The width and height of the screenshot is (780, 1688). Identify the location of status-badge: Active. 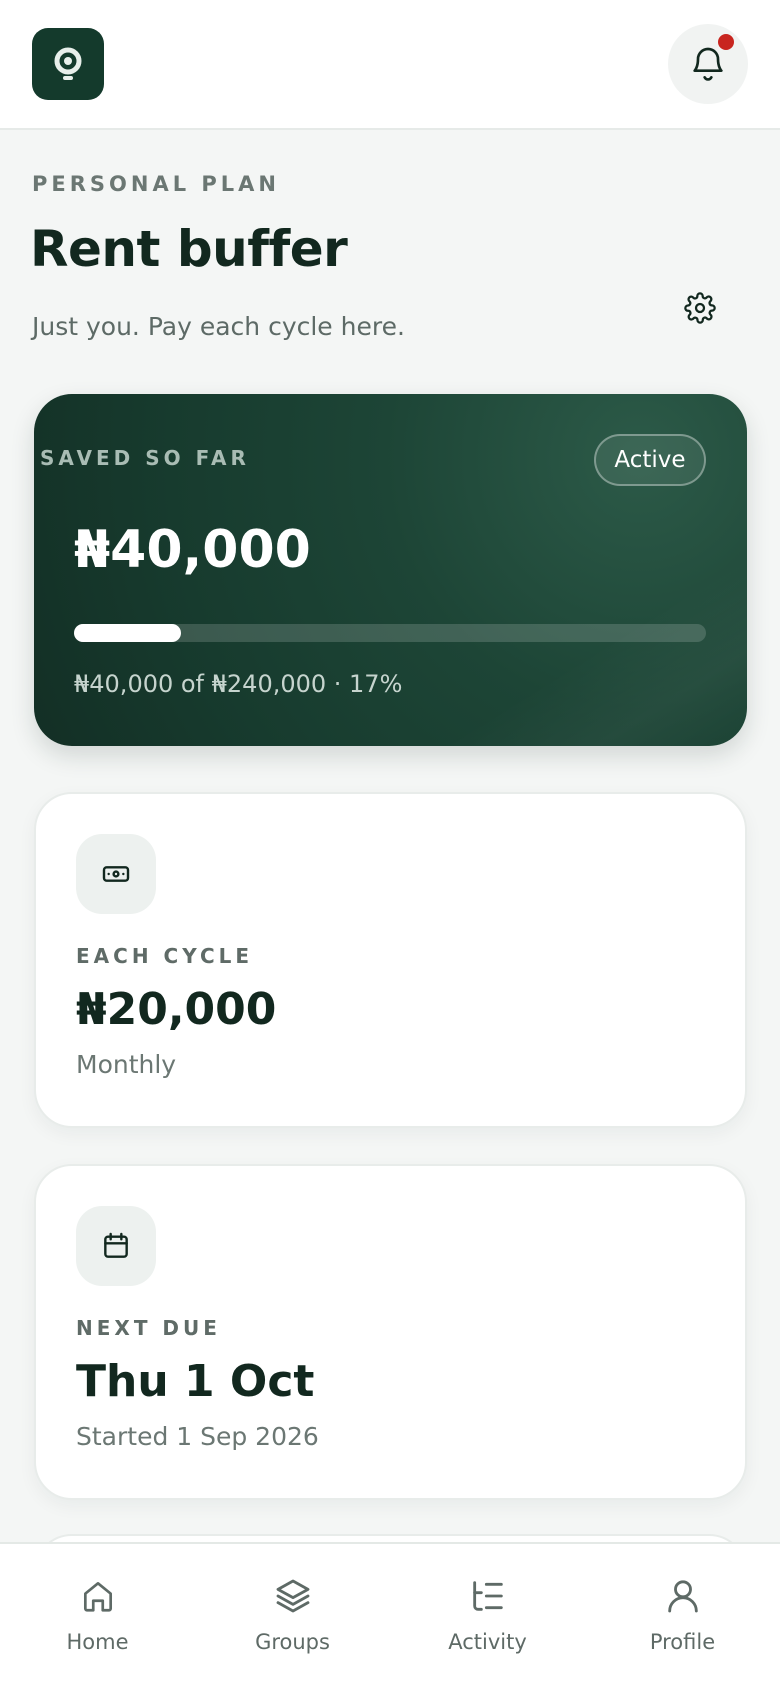
(650, 460).